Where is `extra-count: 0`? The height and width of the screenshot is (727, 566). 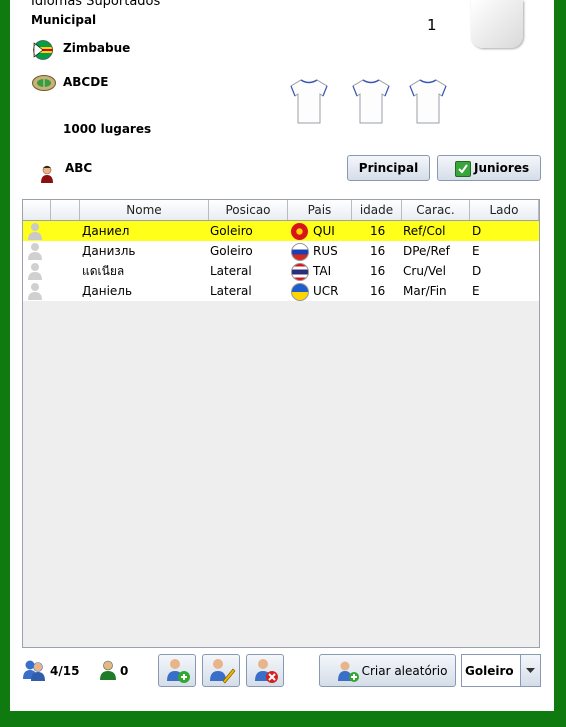 extra-count: 0 is located at coordinates (124, 671).